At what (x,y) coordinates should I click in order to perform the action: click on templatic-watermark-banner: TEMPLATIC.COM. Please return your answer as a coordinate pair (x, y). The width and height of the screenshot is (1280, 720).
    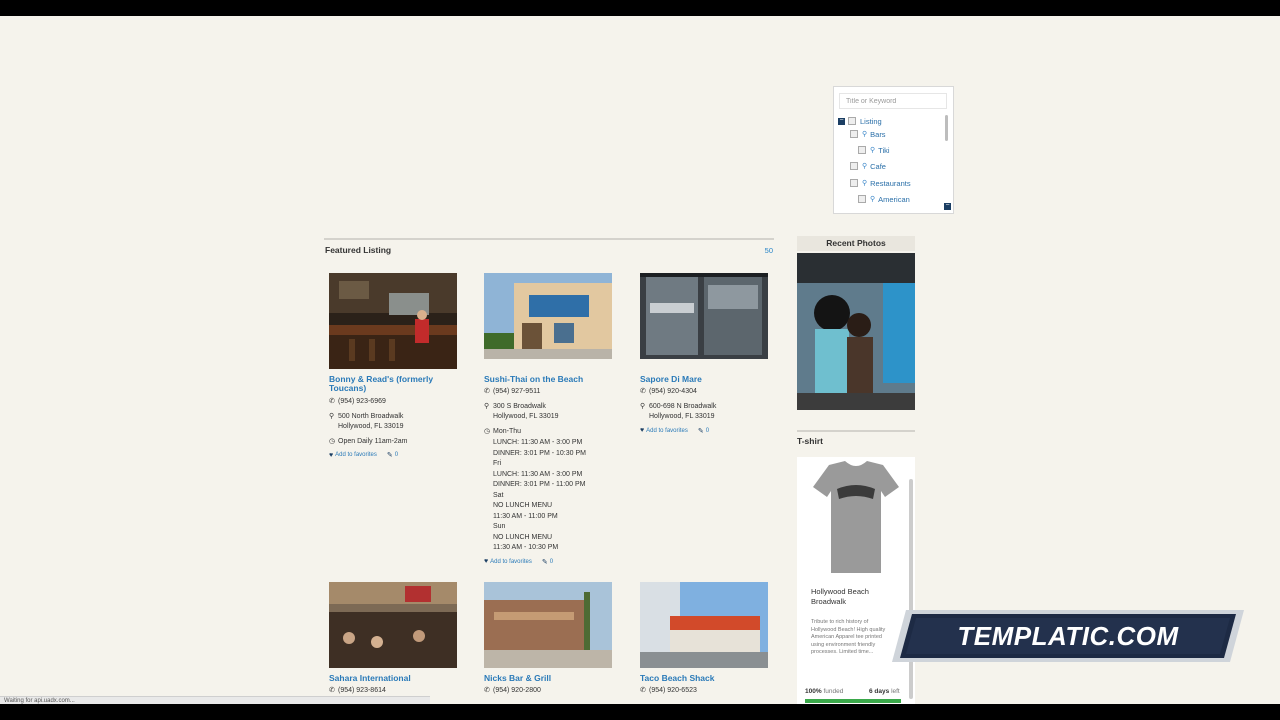
    Looking at the image, I should click on (1068, 636).